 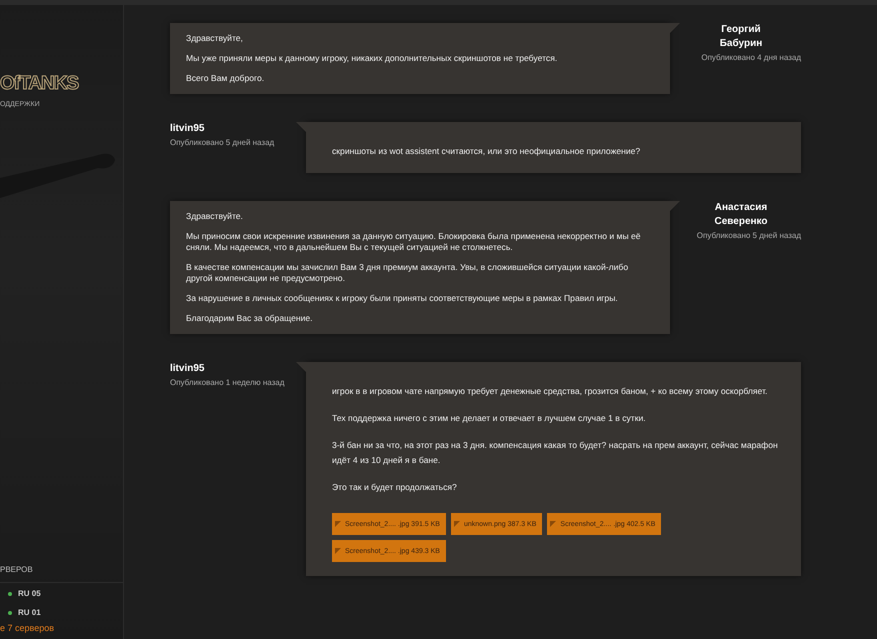 I want to click on post-date: Опубликовано 1 неделю назад, so click(x=227, y=382).